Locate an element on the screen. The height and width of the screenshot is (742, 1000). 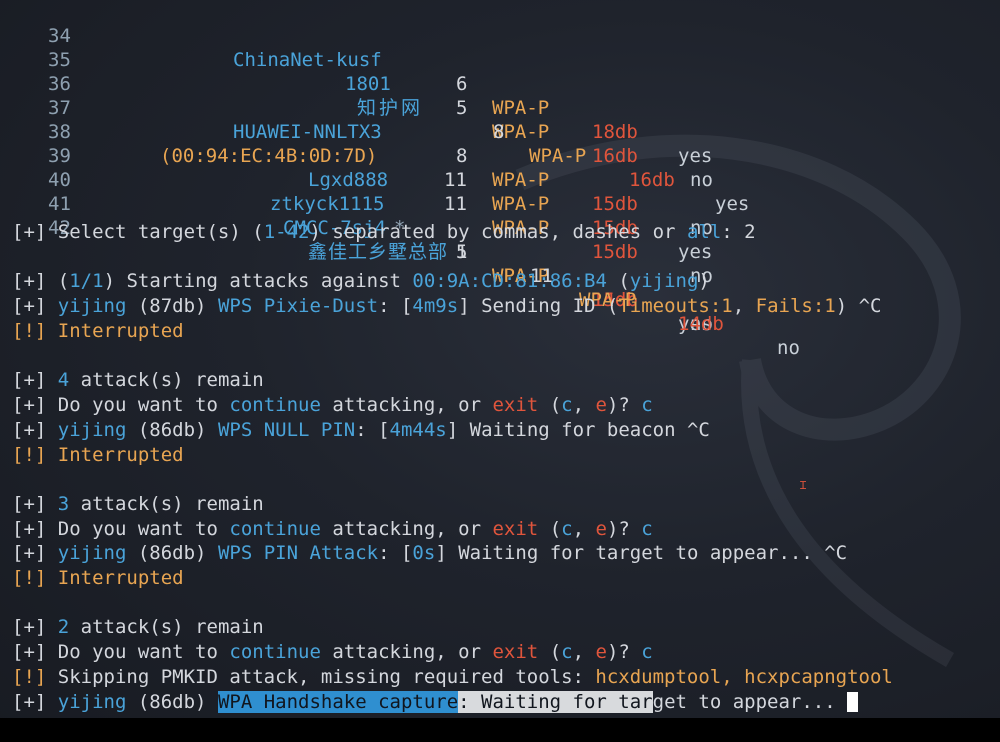
selected-text: : Waiting for tar is located at coordinates (555, 702).